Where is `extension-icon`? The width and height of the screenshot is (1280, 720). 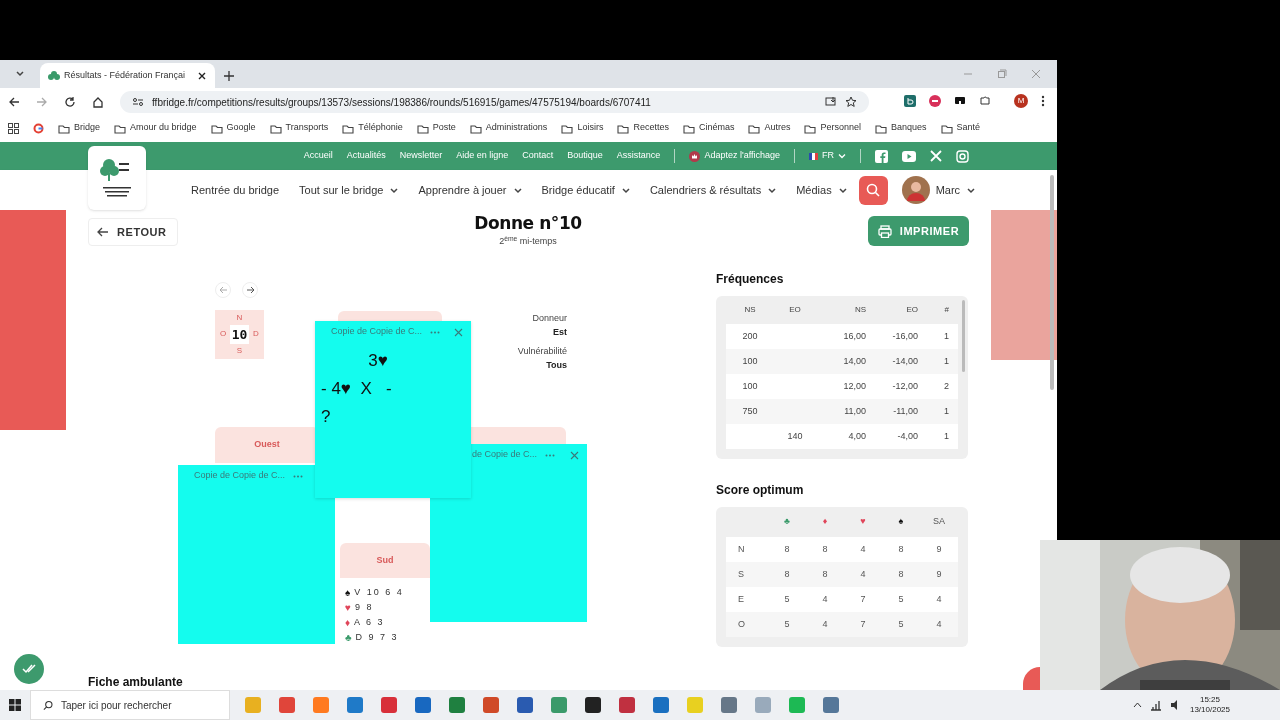
extension-icon is located at coordinates (960, 101).